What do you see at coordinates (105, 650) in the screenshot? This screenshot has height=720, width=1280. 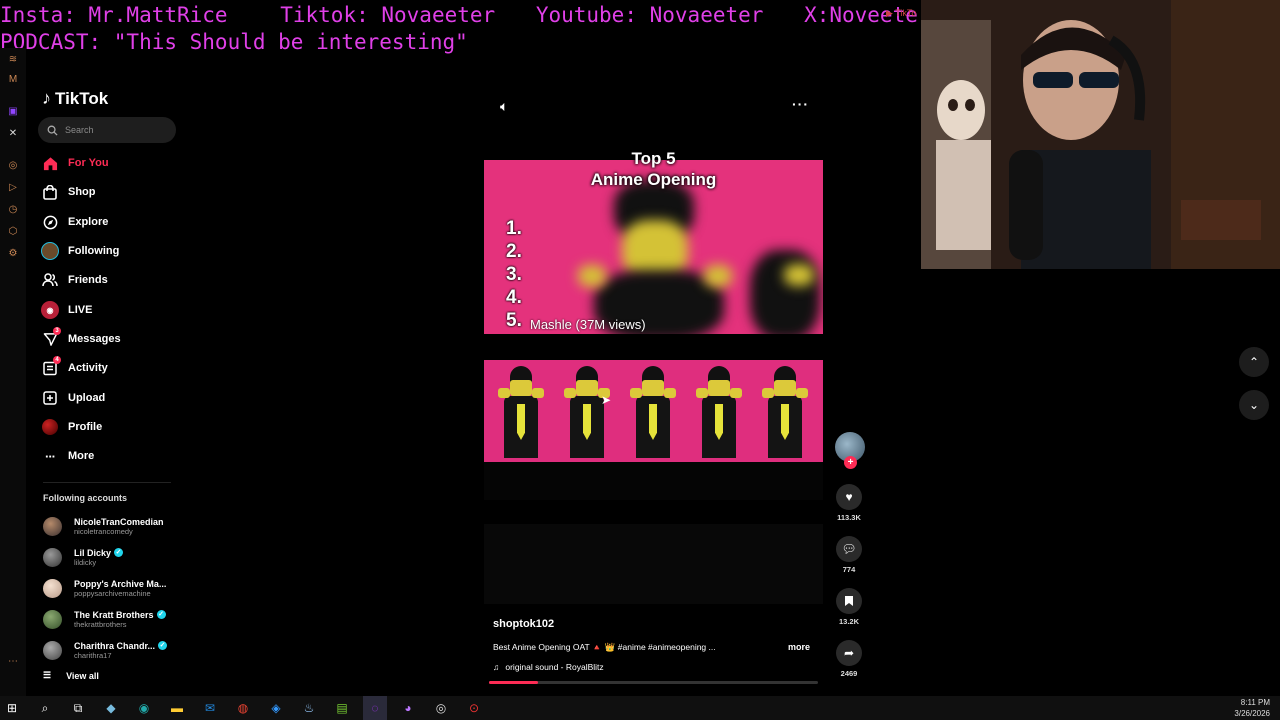 I see `following-account-item: Charithra Chandr... ✓ charithra17` at bounding box center [105, 650].